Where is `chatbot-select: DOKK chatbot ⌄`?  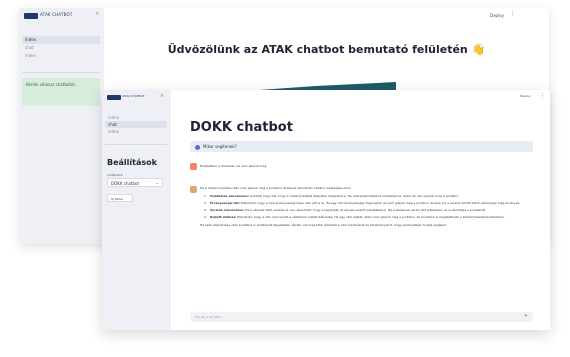 chatbot-select: DOKK chatbot ⌄ is located at coordinates (135, 182).